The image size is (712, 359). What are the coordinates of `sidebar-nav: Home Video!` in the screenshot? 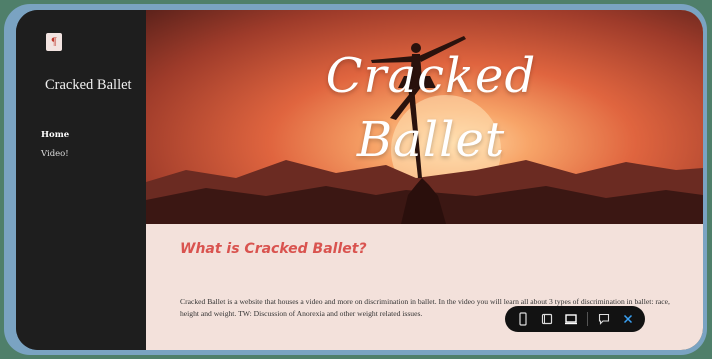 It's located at (55, 145).